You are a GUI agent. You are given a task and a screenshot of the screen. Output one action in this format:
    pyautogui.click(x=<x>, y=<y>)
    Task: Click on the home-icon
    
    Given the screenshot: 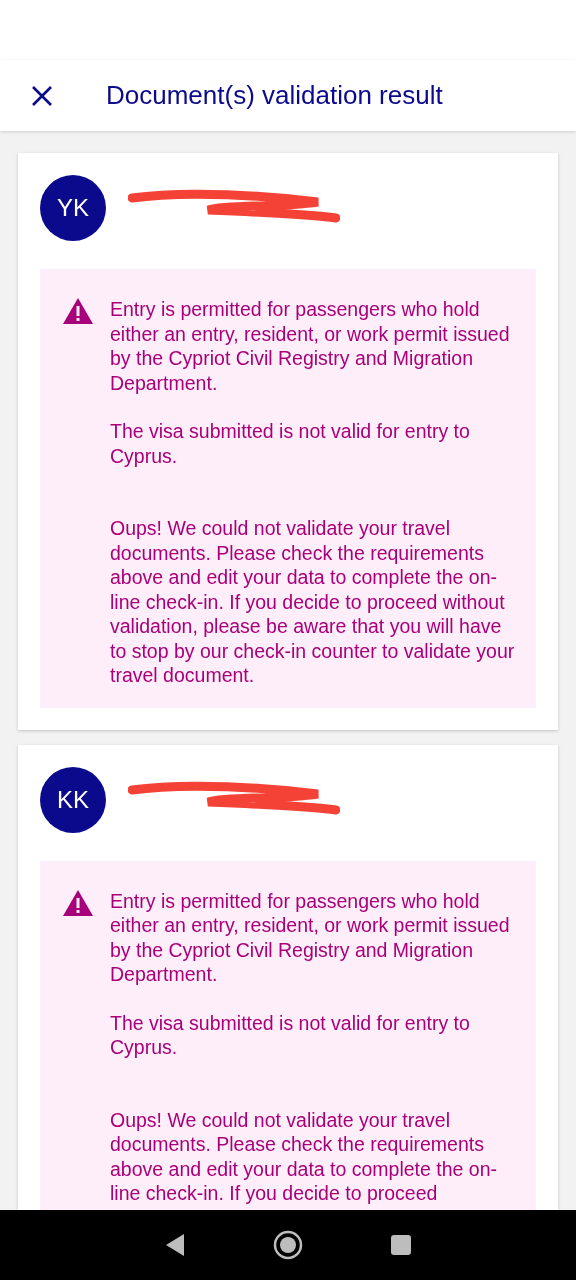 What is the action you would take?
    pyautogui.click(x=288, y=1245)
    